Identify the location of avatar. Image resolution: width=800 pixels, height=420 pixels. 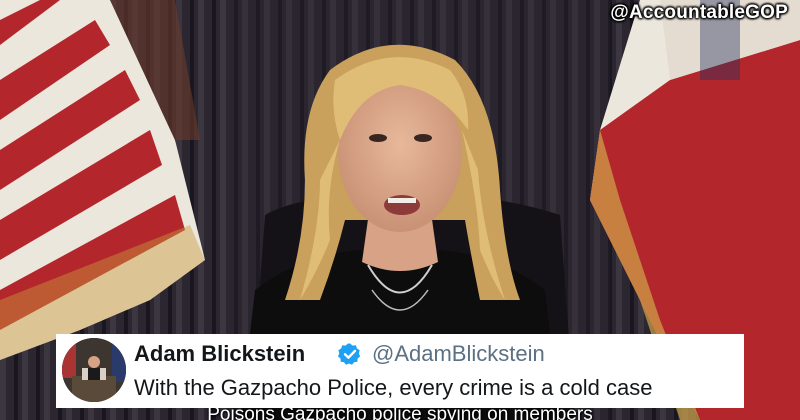
(94, 370).